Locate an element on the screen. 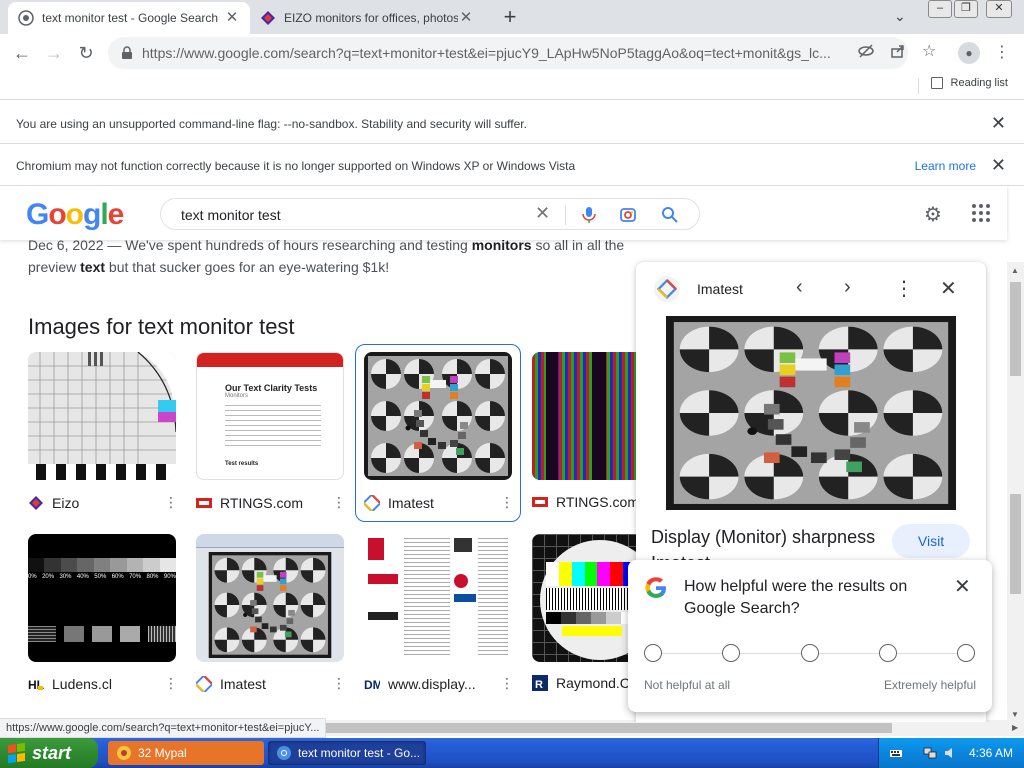 The height and width of the screenshot is (768, 1024). reload-icon: ↻ is located at coordinates (86, 53).